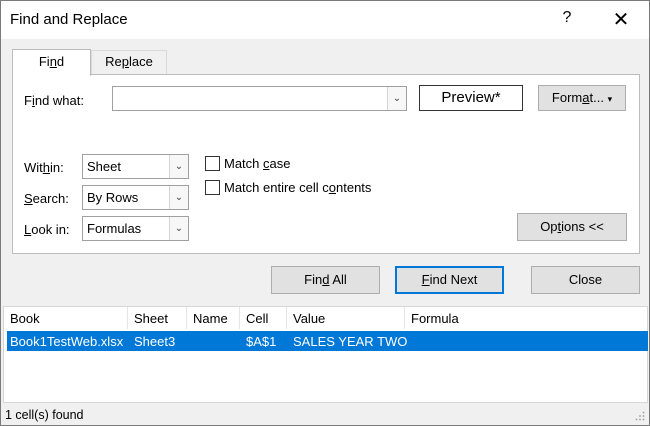 The height and width of the screenshot is (426, 650). Describe the element at coordinates (47, 229) in the screenshot. I see `look-in-label: Look in:` at that location.